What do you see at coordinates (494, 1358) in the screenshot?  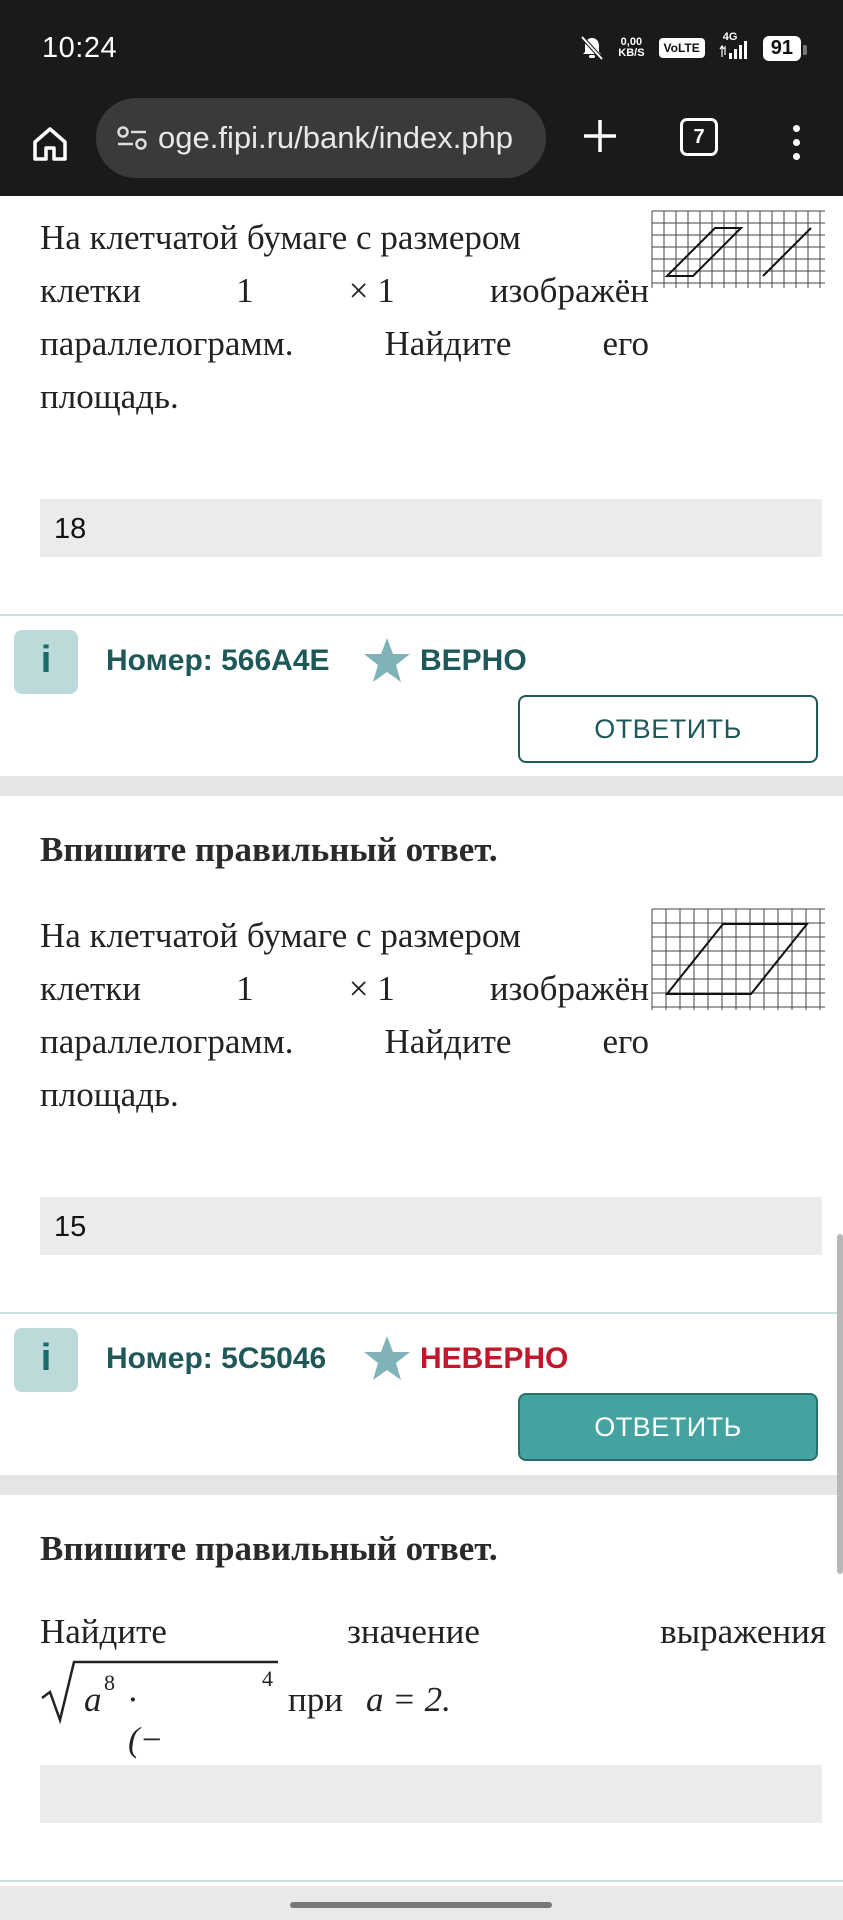 I see `status-incorrect: НЕВЕРНО` at bounding box center [494, 1358].